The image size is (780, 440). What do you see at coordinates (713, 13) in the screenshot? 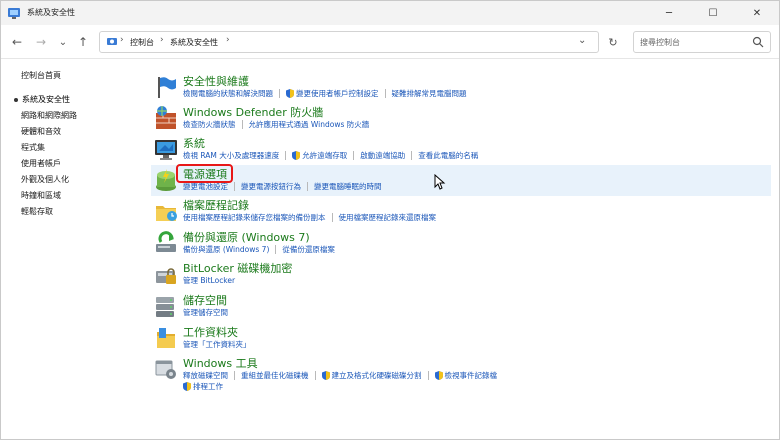
I see `maximize-button: ☐` at bounding box center [713, 13].